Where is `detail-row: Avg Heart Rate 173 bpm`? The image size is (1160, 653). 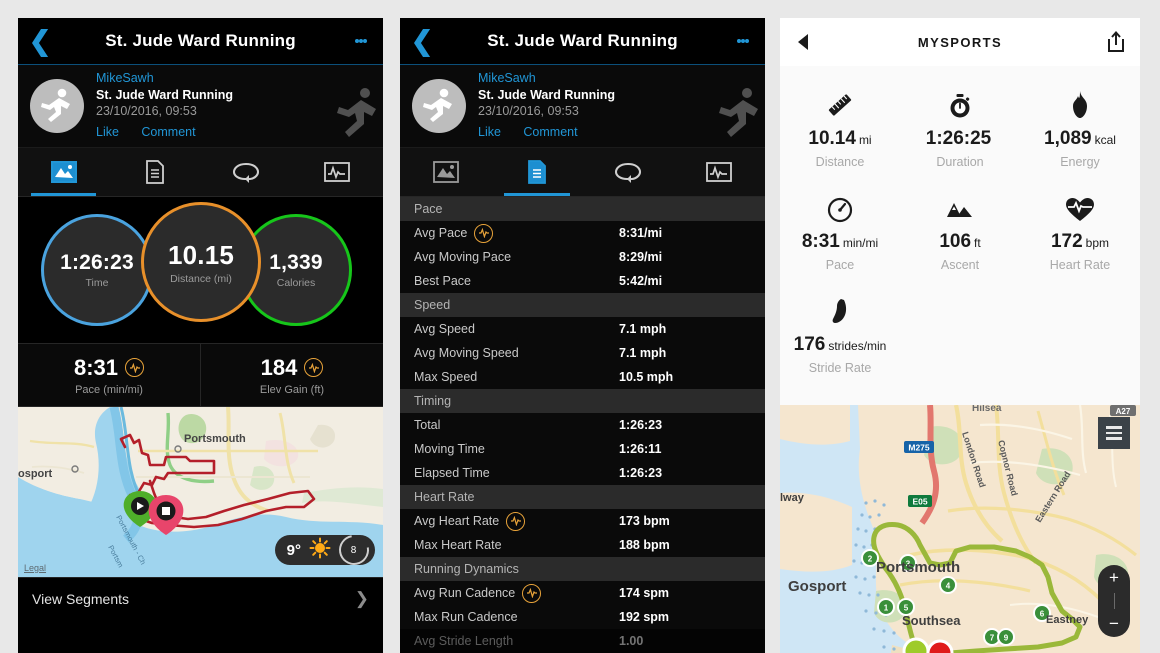
detail-row: Avg Heart Rate 173 bpm is located at coordinates (582, 521).